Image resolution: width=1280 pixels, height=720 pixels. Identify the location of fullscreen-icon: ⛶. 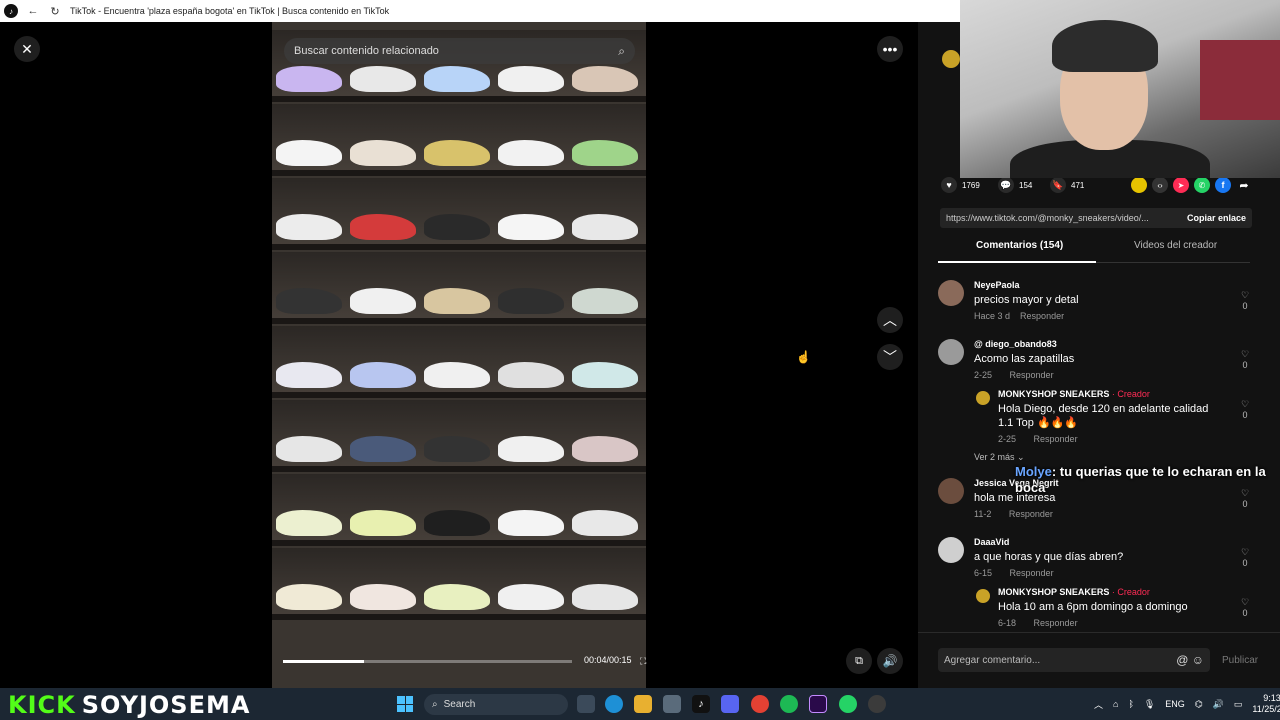
(643, 661).